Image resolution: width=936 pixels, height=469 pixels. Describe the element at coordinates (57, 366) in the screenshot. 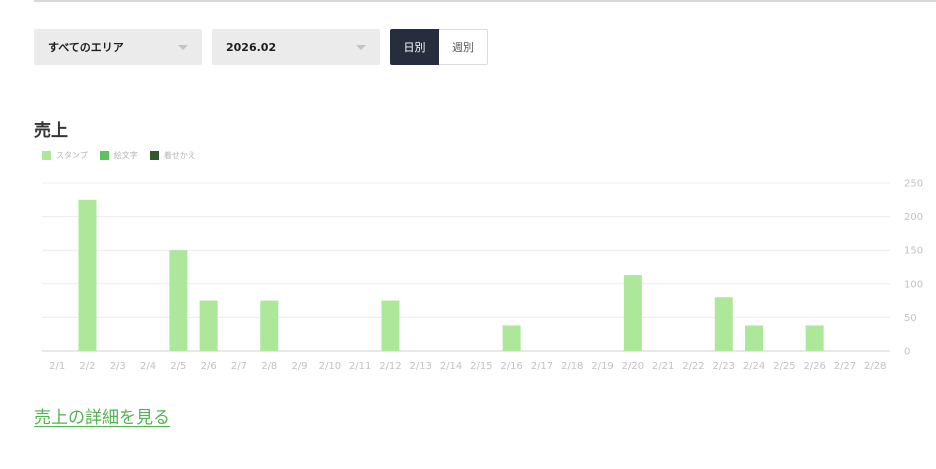

I see `x-tick-label: 2/1` at that location.